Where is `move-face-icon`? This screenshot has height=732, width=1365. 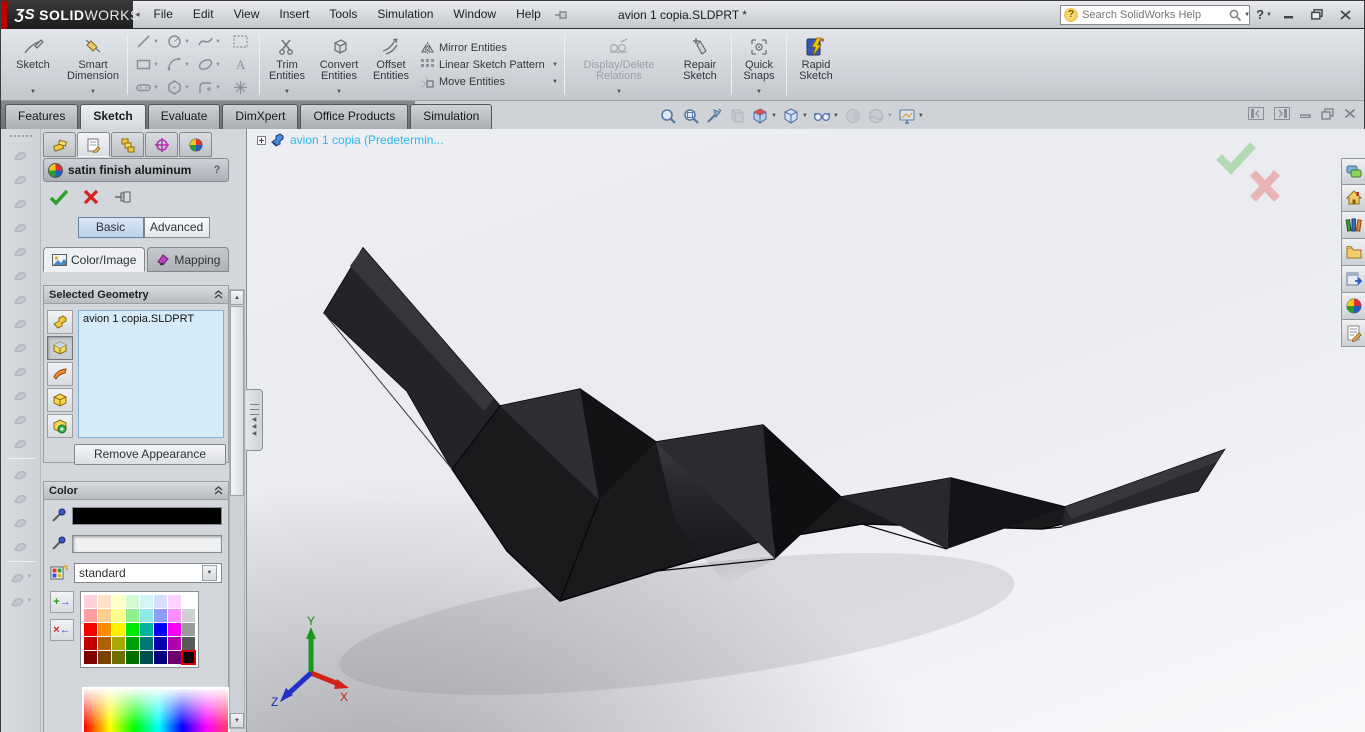 move-face-icon is located at coordinates (21, 474).